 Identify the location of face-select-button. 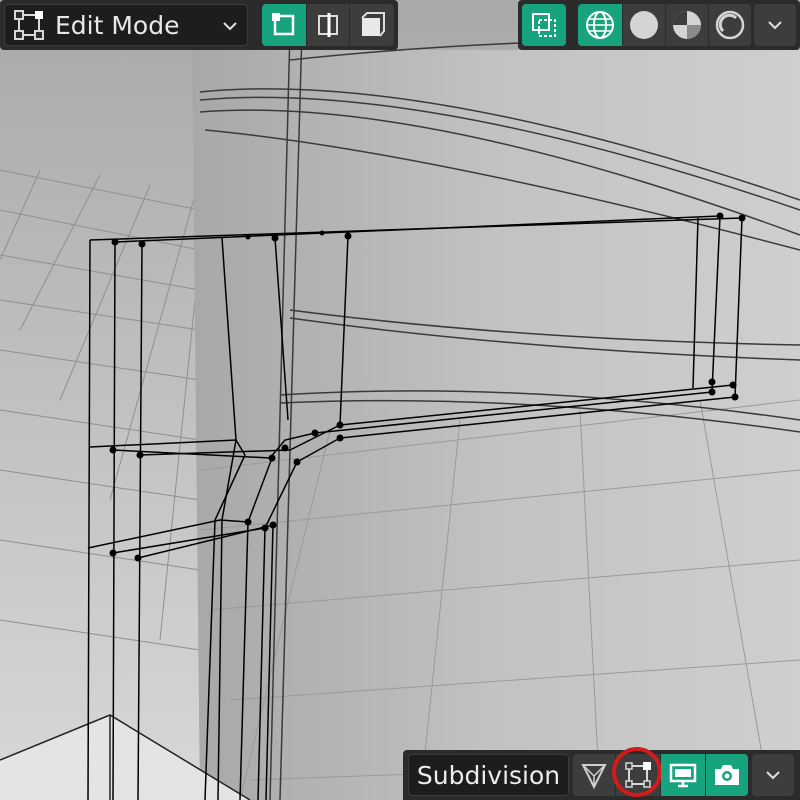
(372, 25).